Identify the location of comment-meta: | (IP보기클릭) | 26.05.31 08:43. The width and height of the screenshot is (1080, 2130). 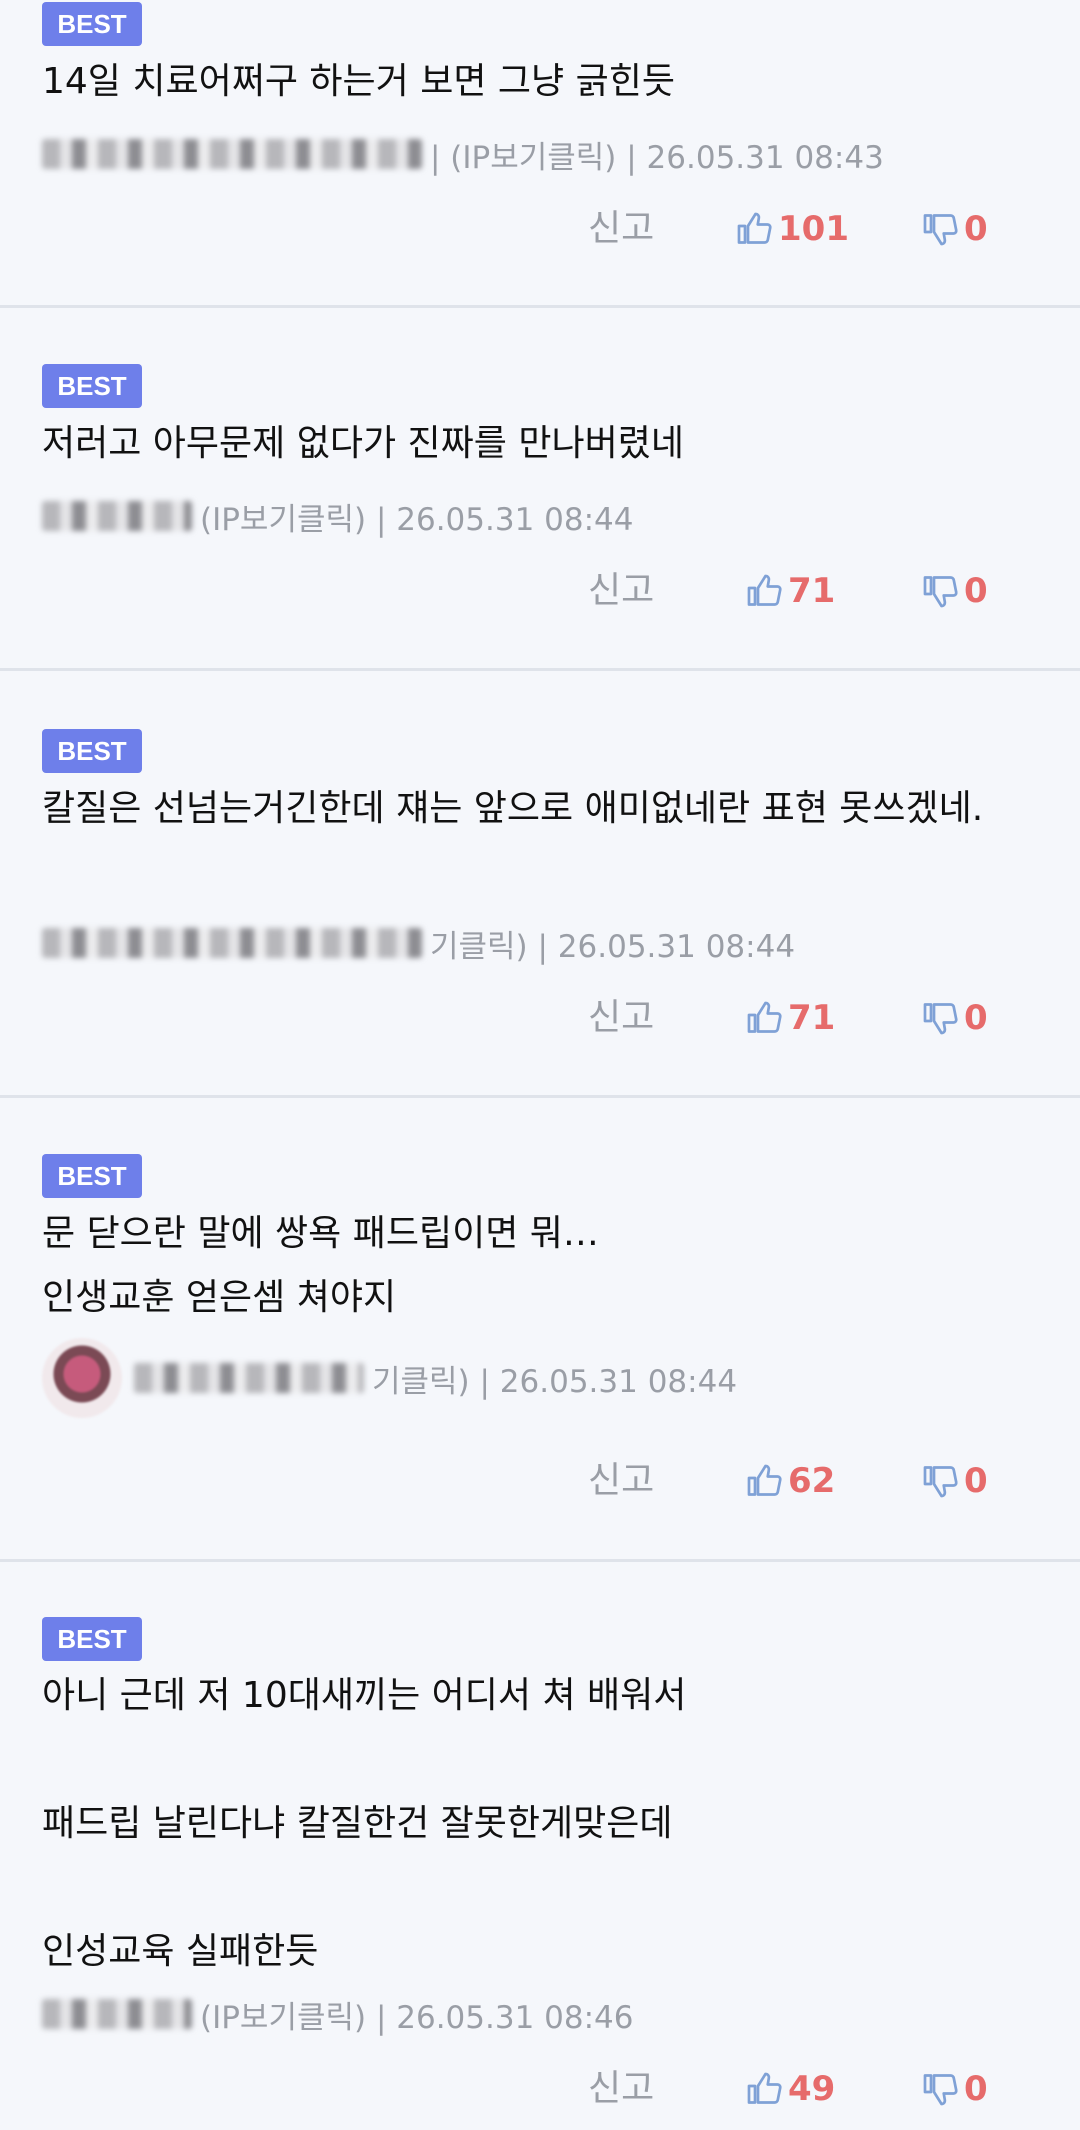
(463, 154).